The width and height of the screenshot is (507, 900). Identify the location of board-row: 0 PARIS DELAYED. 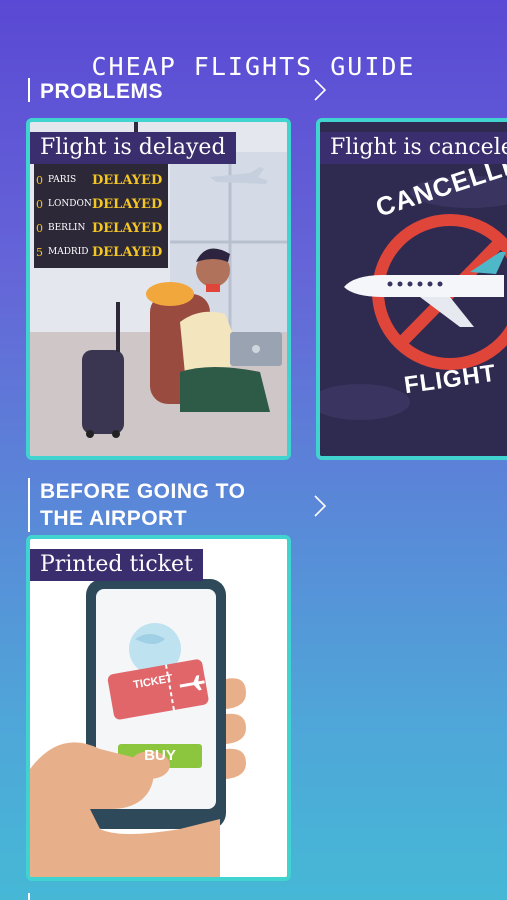
(101, 180).